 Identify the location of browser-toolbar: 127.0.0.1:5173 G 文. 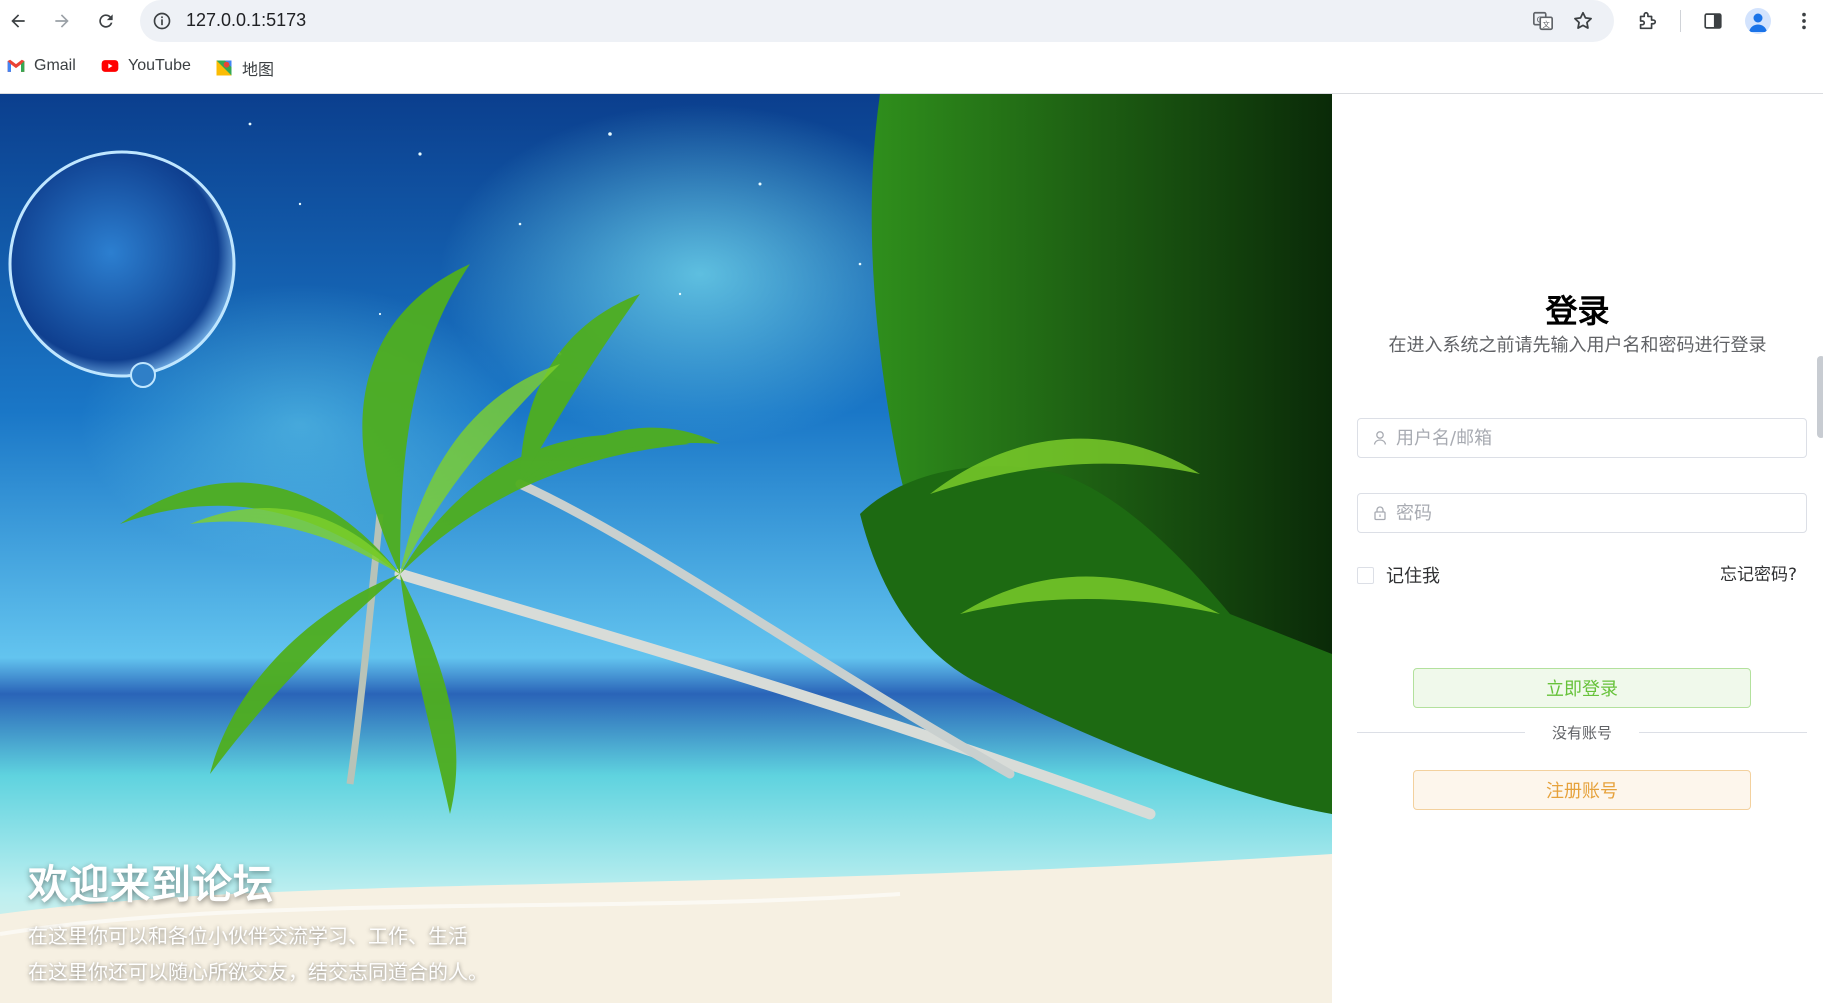
(911, 21).